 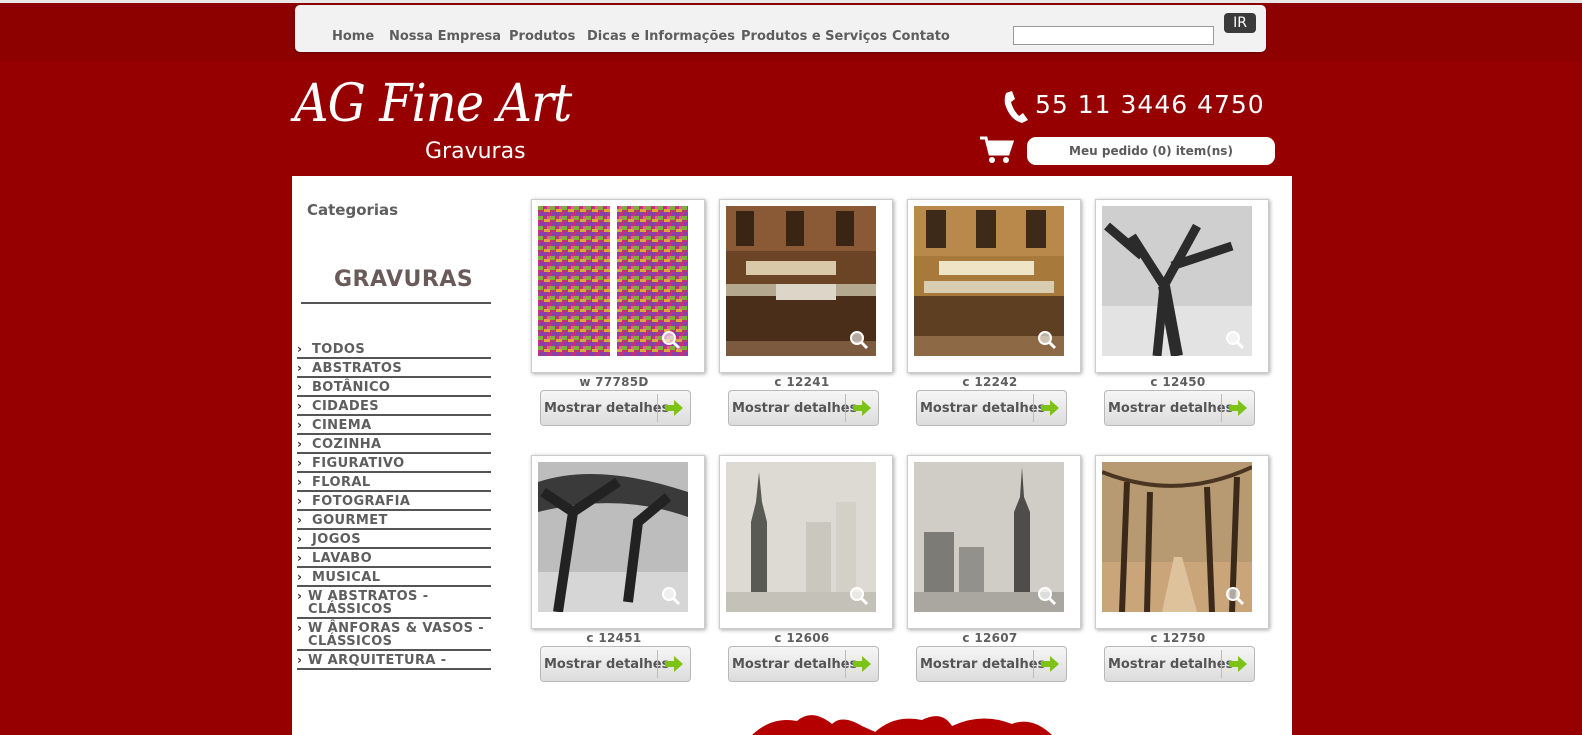 I want to click on category-label: MUSICAL, so click(x=346, y=577).